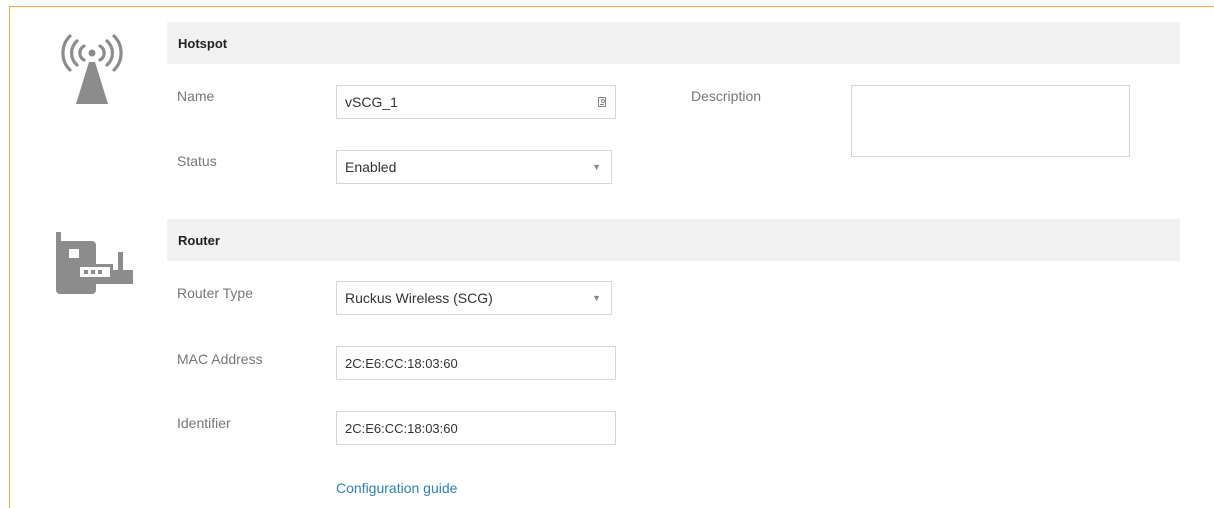  I want to click on hotspot-section-header: Hotspot, so click(673, 43).